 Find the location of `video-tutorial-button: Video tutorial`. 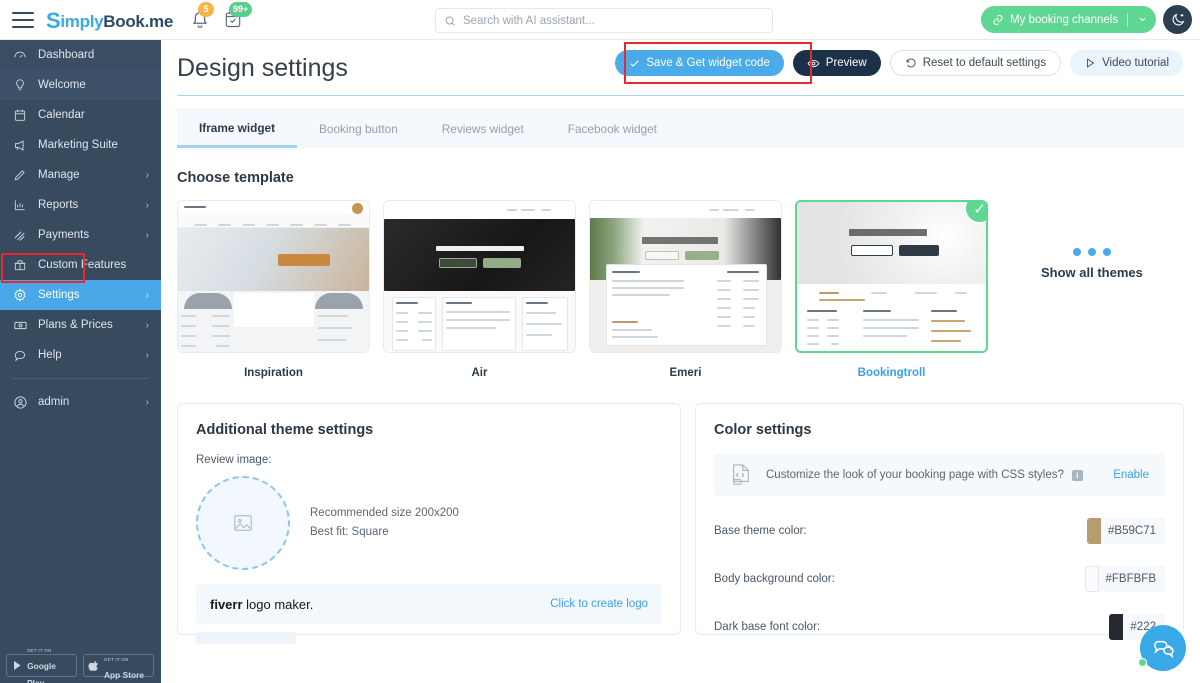

video-tutorial-button: Video tutorial is located at coordinates (1126, 63).